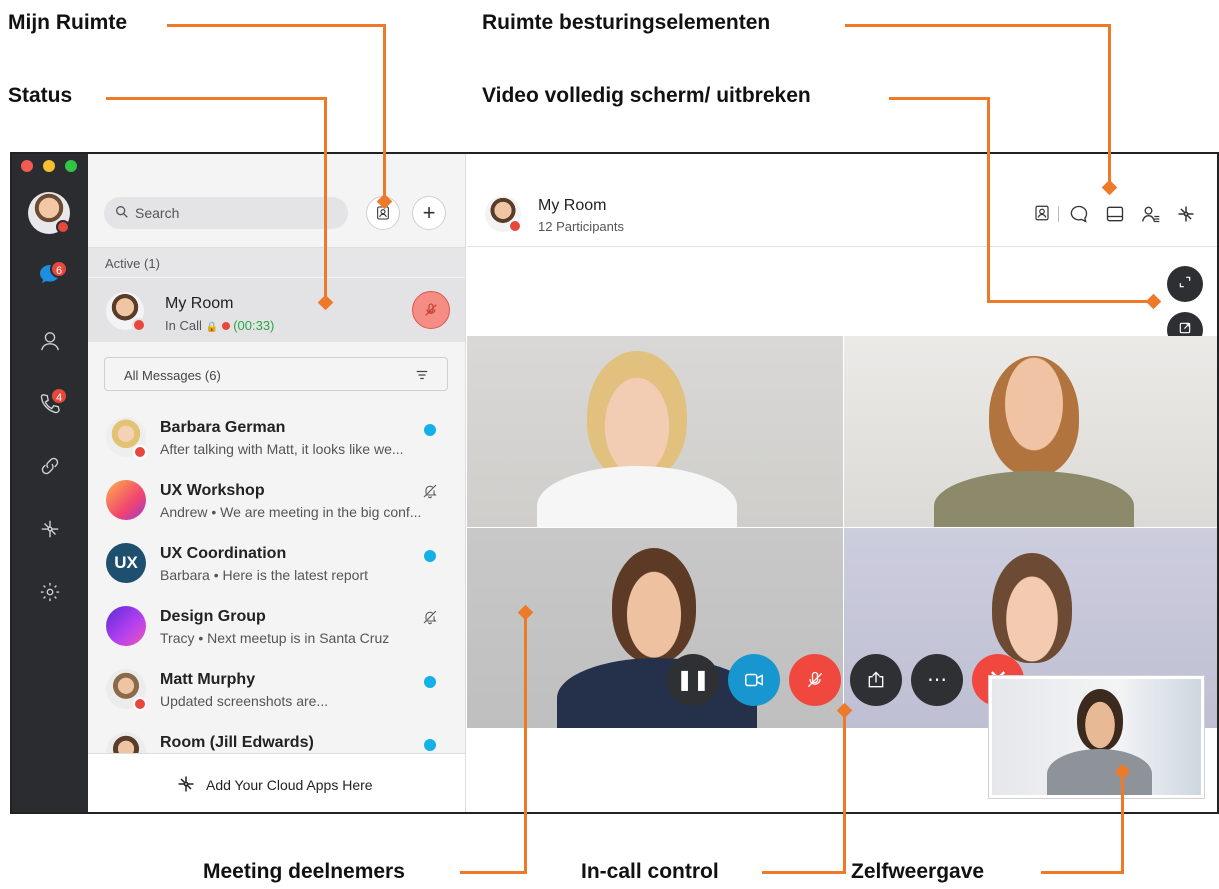 This screenshot has width=1219, height=889. I want to click on message-filter: All Messages (6), so click(276, 374).